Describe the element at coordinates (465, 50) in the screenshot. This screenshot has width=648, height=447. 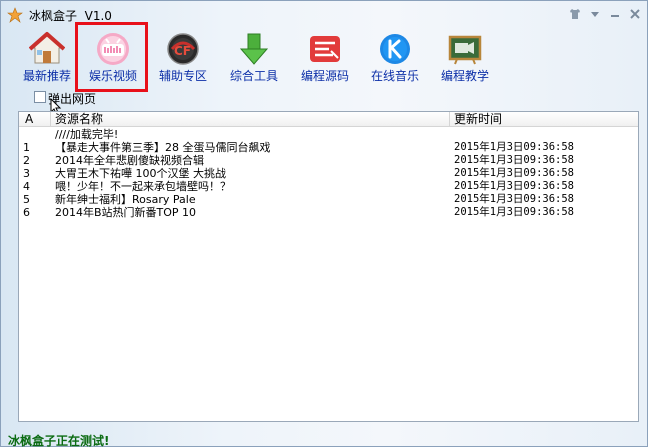
I see `video-board-icon` at that location.